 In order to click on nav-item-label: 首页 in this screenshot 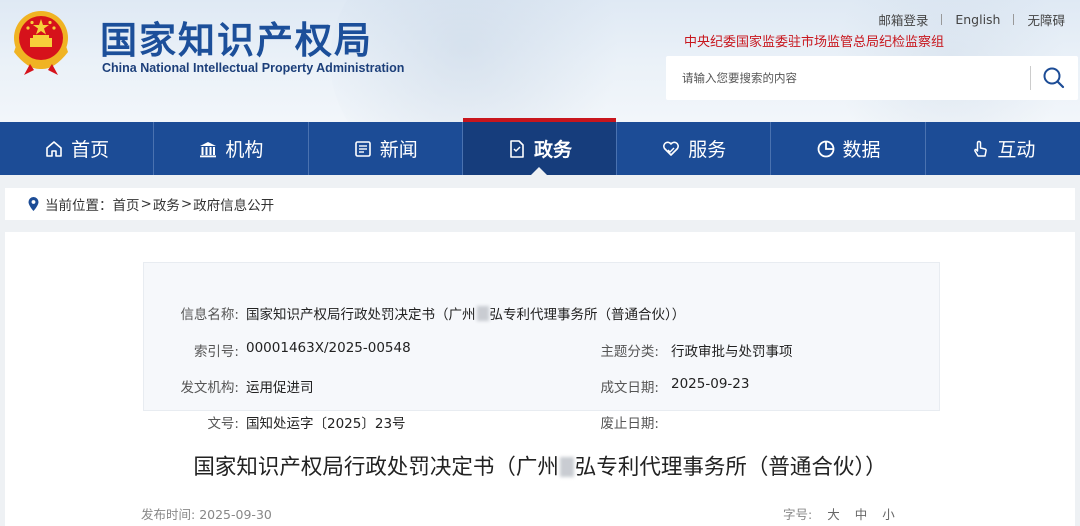, I will do `click(90, 150)`.